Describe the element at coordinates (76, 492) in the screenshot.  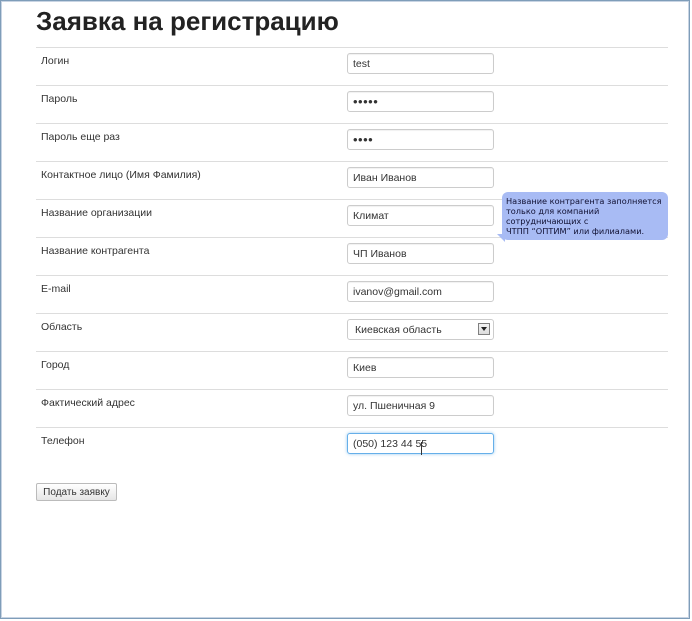
I see `submit-button: Подать заявку` at that location.